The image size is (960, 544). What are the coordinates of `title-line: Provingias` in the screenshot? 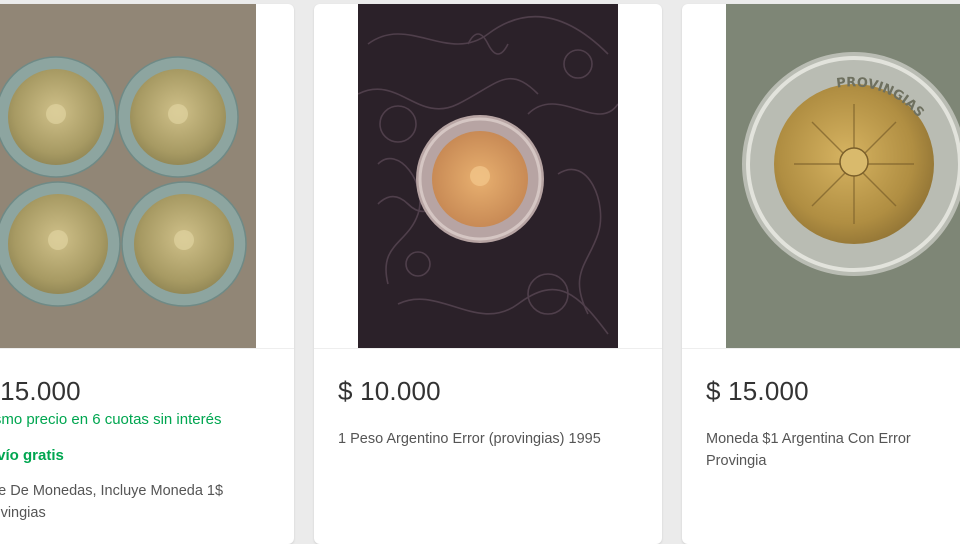 It's located at (23, 513).